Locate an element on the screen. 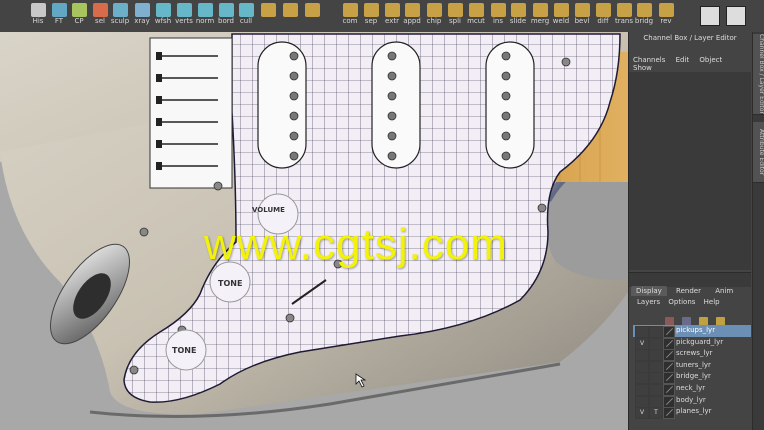 This screenshot has height=430, width=764. layer-row: screws_lyr is located at coordinates (692, 355).